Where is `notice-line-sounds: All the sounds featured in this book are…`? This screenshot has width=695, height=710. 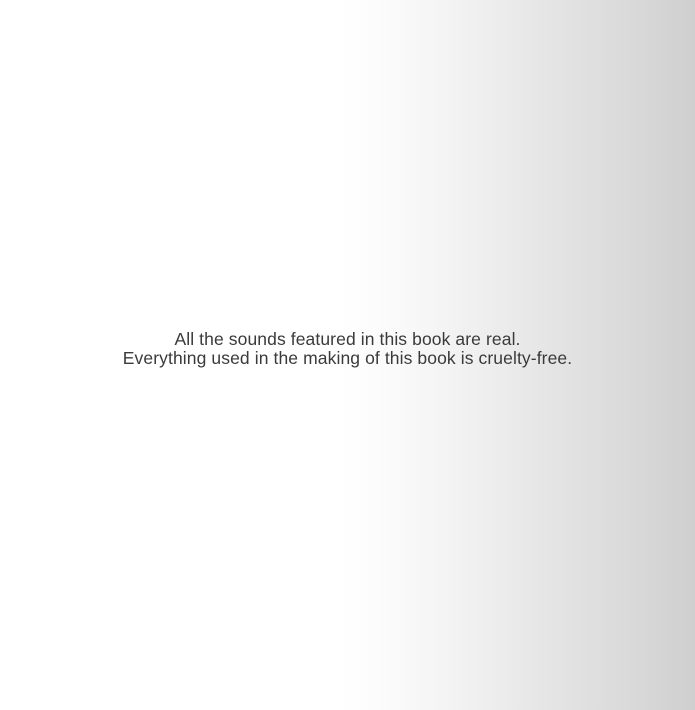 notice-line-sounds: All the sounds featured in this book are… is located at coordinates (347, 339).